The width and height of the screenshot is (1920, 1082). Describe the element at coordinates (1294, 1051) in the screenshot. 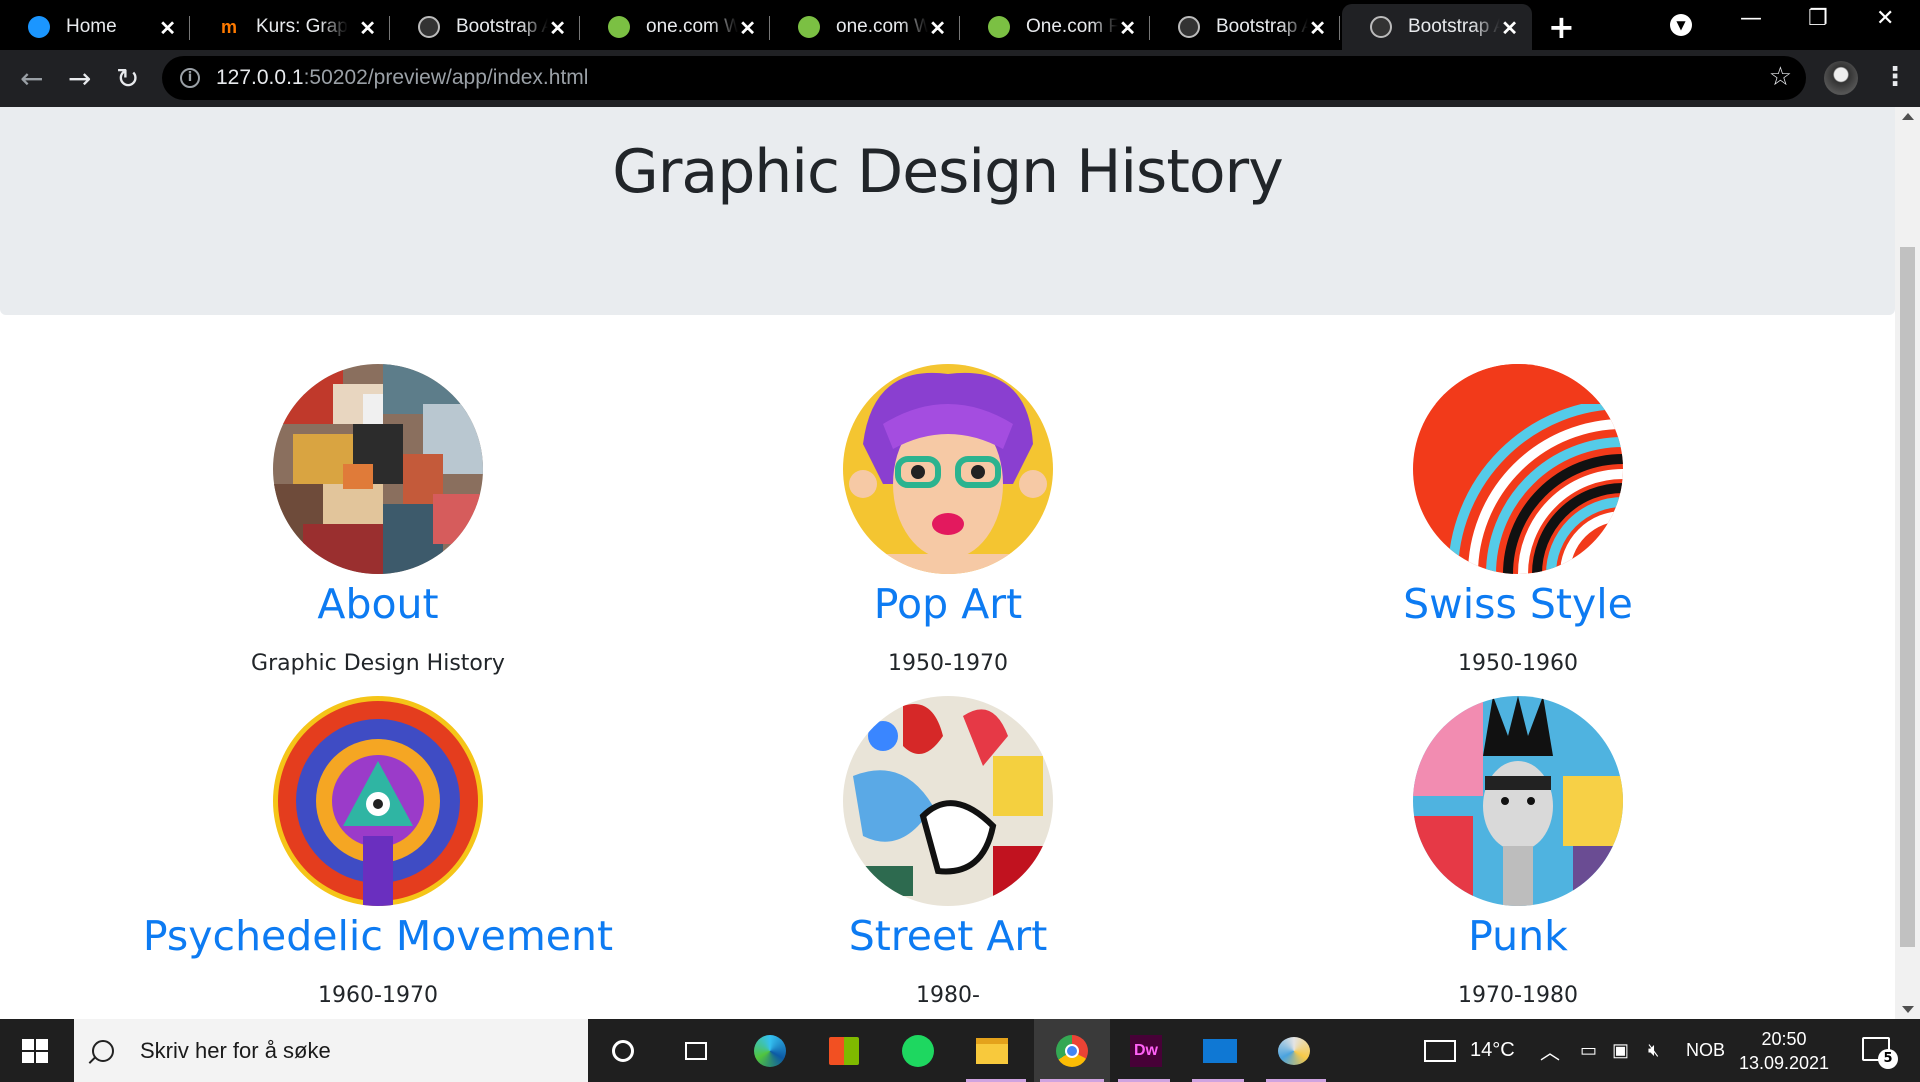

I see `paint-icon` at that location.